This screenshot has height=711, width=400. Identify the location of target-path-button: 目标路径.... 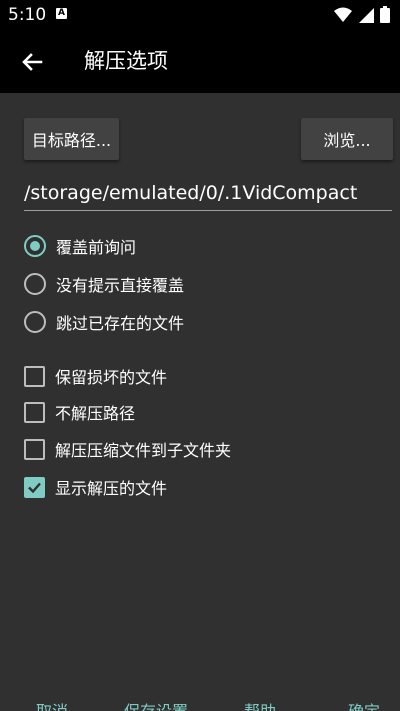
(71, 139).